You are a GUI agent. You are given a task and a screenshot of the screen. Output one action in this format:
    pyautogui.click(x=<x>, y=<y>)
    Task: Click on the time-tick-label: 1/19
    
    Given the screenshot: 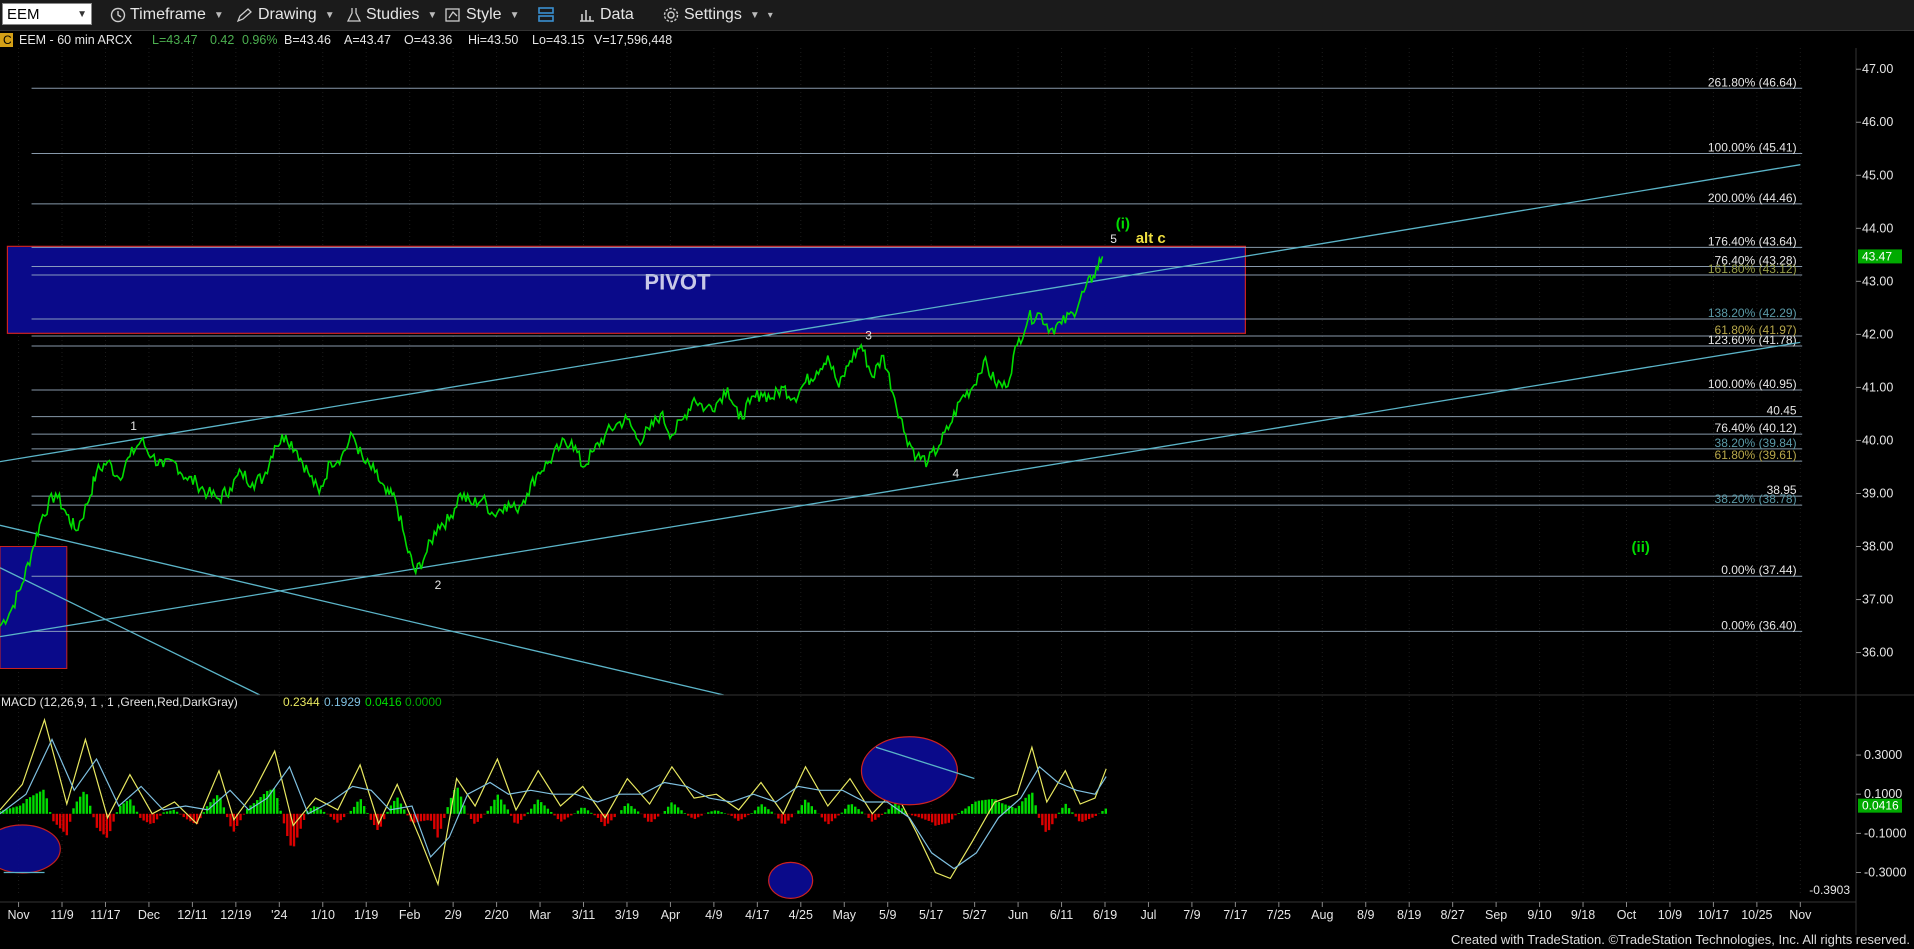 What is the action you would take?
    pyautogui.click(x=366, y=915)
    